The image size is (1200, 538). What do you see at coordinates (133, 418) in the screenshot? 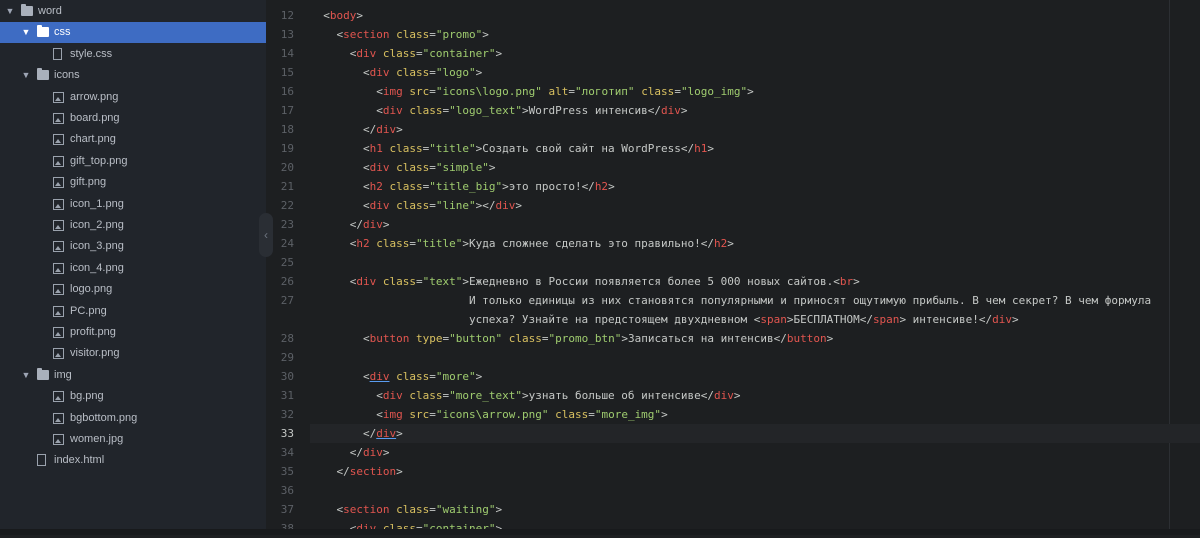
I see `tree-file: bgbottom.png` at bounding box center [133, 418].